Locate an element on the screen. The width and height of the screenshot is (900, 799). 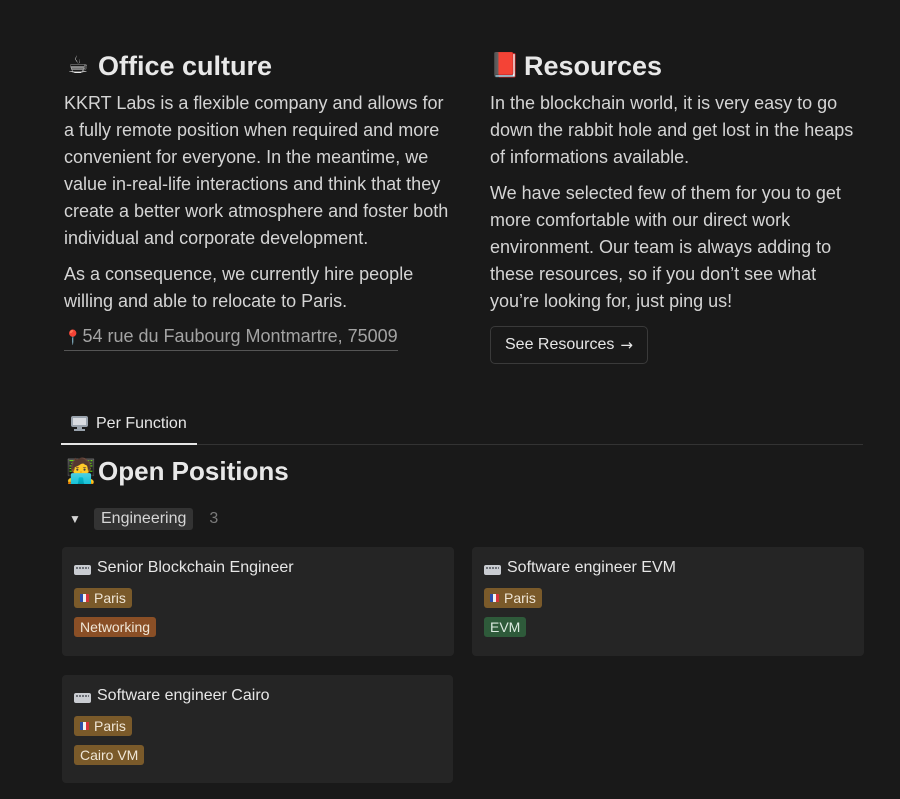
office-address-link: 📍54 rue du Faubourg Montmartre, 75009 is located at coordinates (231, 337).